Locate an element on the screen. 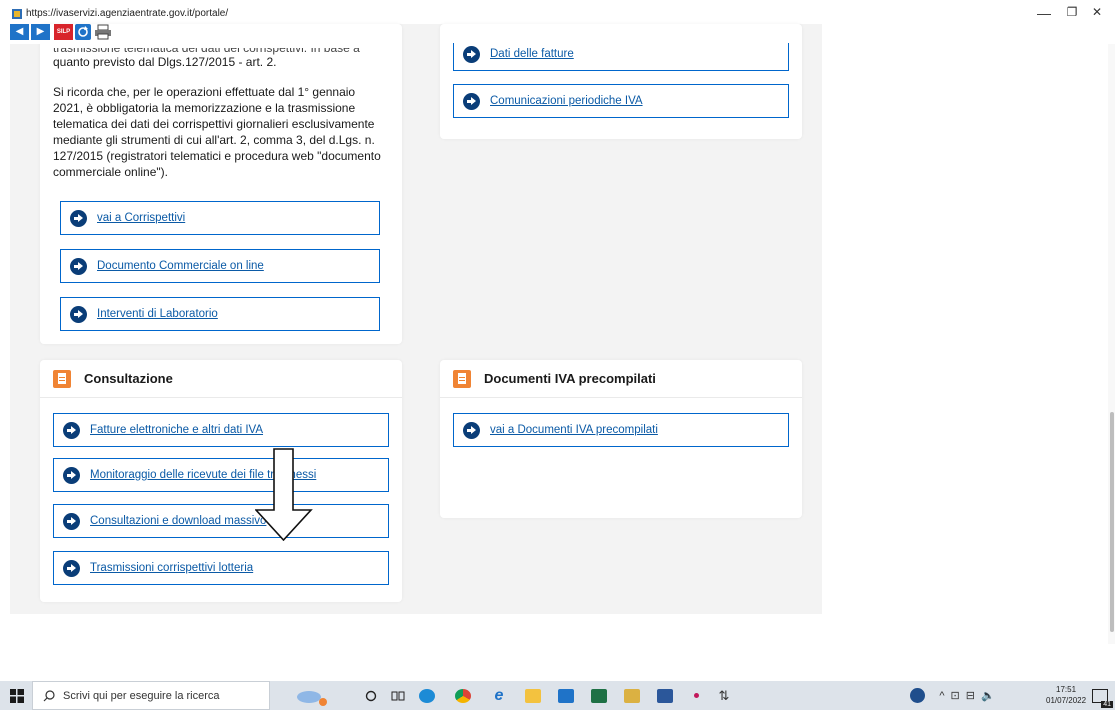 The height and width of the screenshot is (710, 1115). scrollbar-thumb is located at coordinates (1112, 522).